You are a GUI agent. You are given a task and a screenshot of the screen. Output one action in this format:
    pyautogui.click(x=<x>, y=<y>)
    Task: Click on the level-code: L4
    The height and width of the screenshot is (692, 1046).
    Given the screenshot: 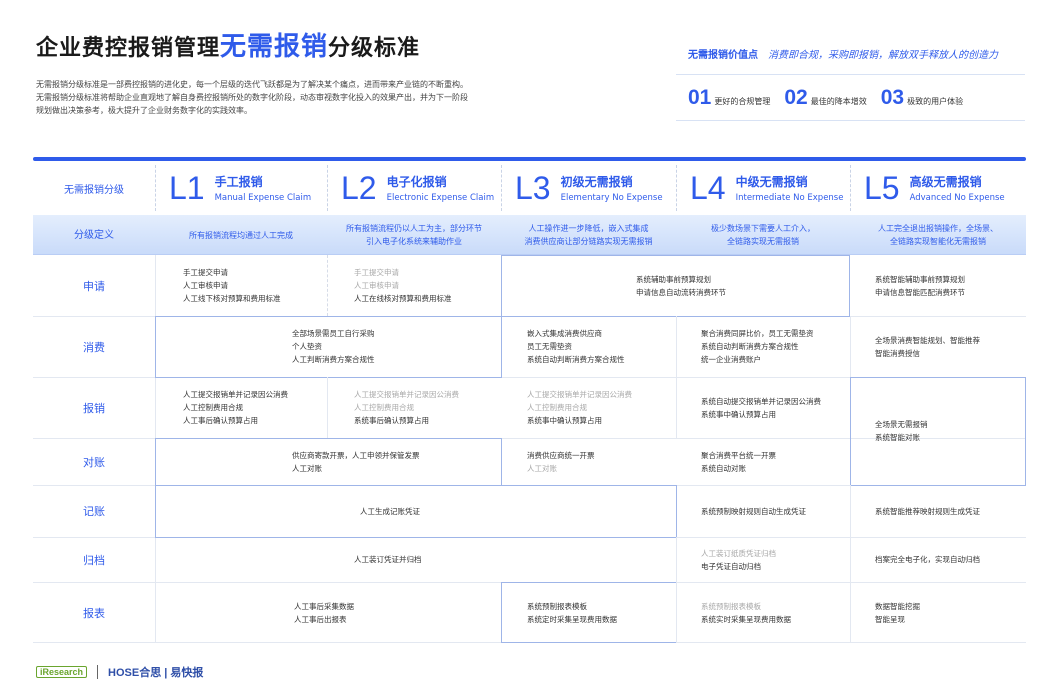 What is the action you would take?
    pyautogui.click(x=708, y=188)
    